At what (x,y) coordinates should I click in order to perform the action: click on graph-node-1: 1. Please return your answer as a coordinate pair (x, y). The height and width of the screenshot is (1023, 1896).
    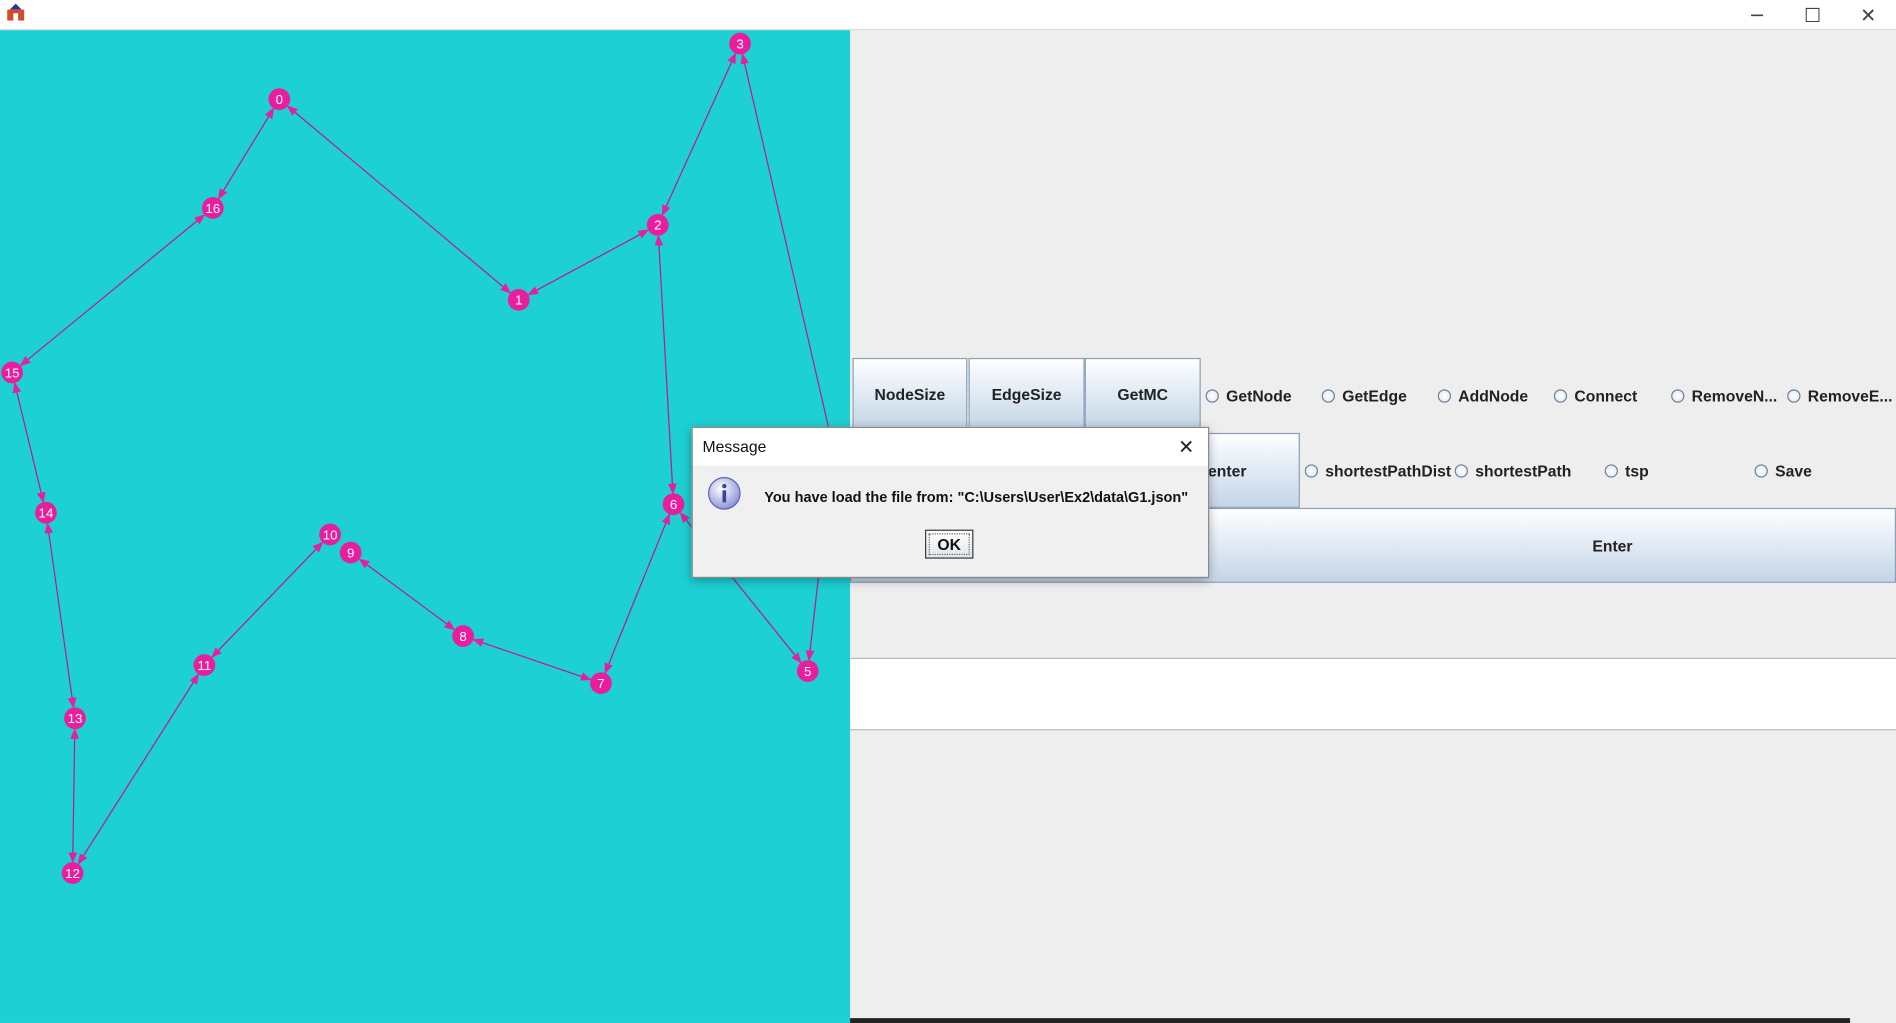
    Looking at the image, I should click on (518, 299).